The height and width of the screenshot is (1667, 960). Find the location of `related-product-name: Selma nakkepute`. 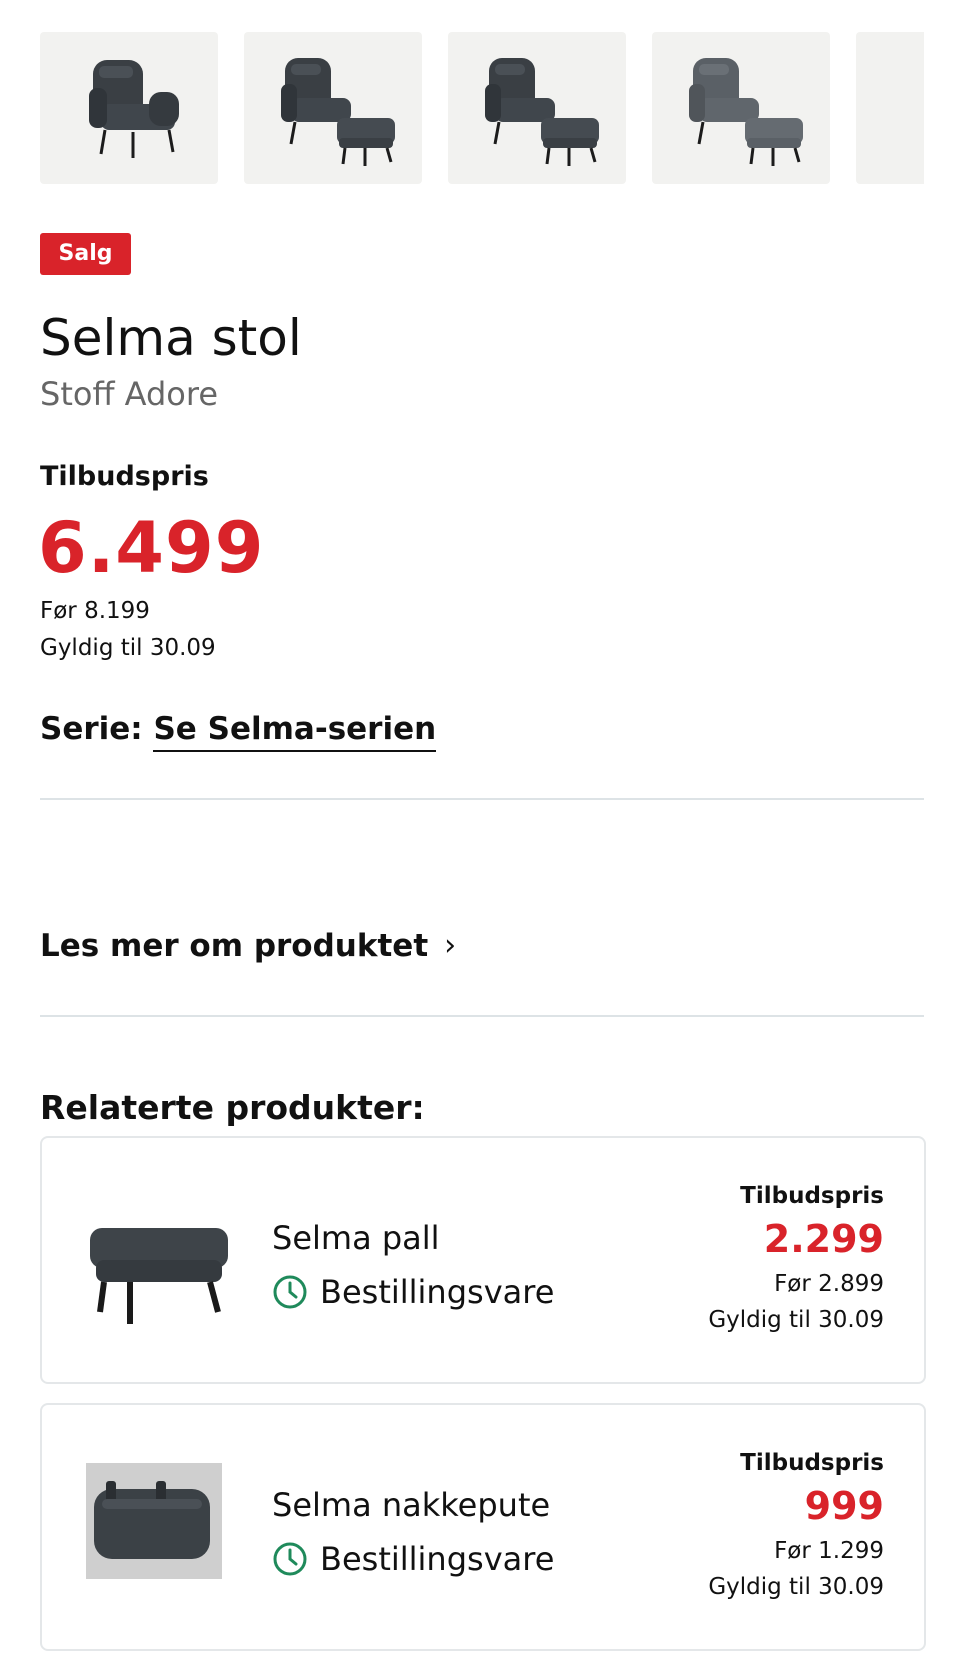

related-product-name: Selma nakkepute is located at coordinates (411, 1505).